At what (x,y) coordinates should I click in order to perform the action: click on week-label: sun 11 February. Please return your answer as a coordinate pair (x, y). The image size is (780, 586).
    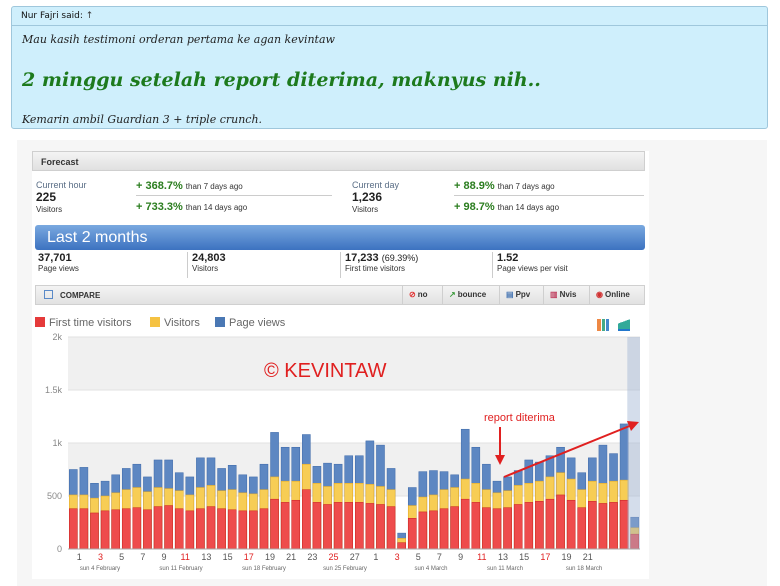
    Looking at the image, I should click on (180, 569).